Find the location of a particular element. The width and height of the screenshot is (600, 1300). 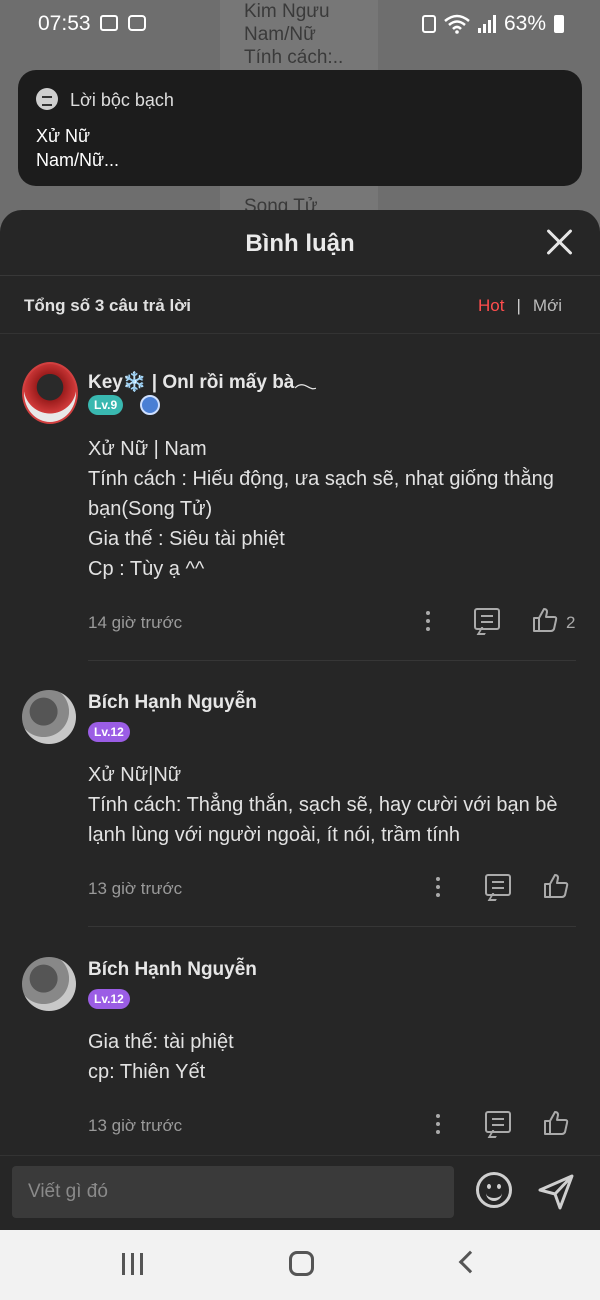

comment-line: Cp : Tùy ạ ^^ is located at coordinates (146, 569).